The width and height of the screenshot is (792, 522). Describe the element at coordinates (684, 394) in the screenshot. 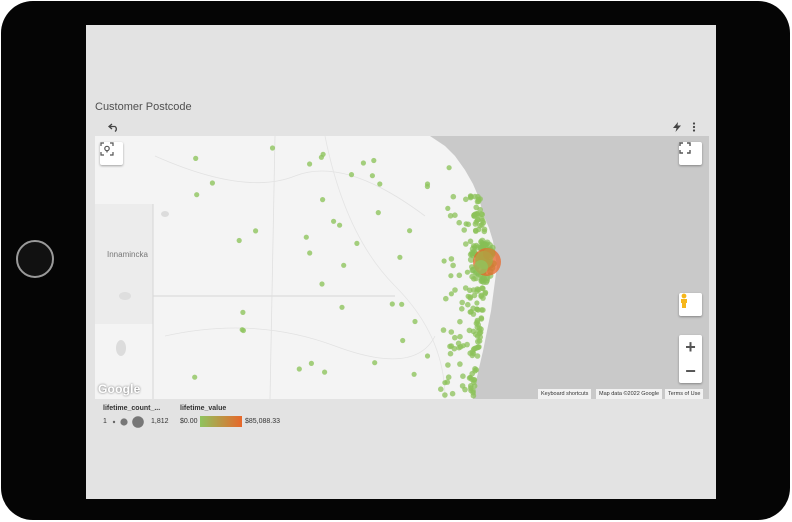

I see `terms-of-use-link: Terms of Use` at that location.